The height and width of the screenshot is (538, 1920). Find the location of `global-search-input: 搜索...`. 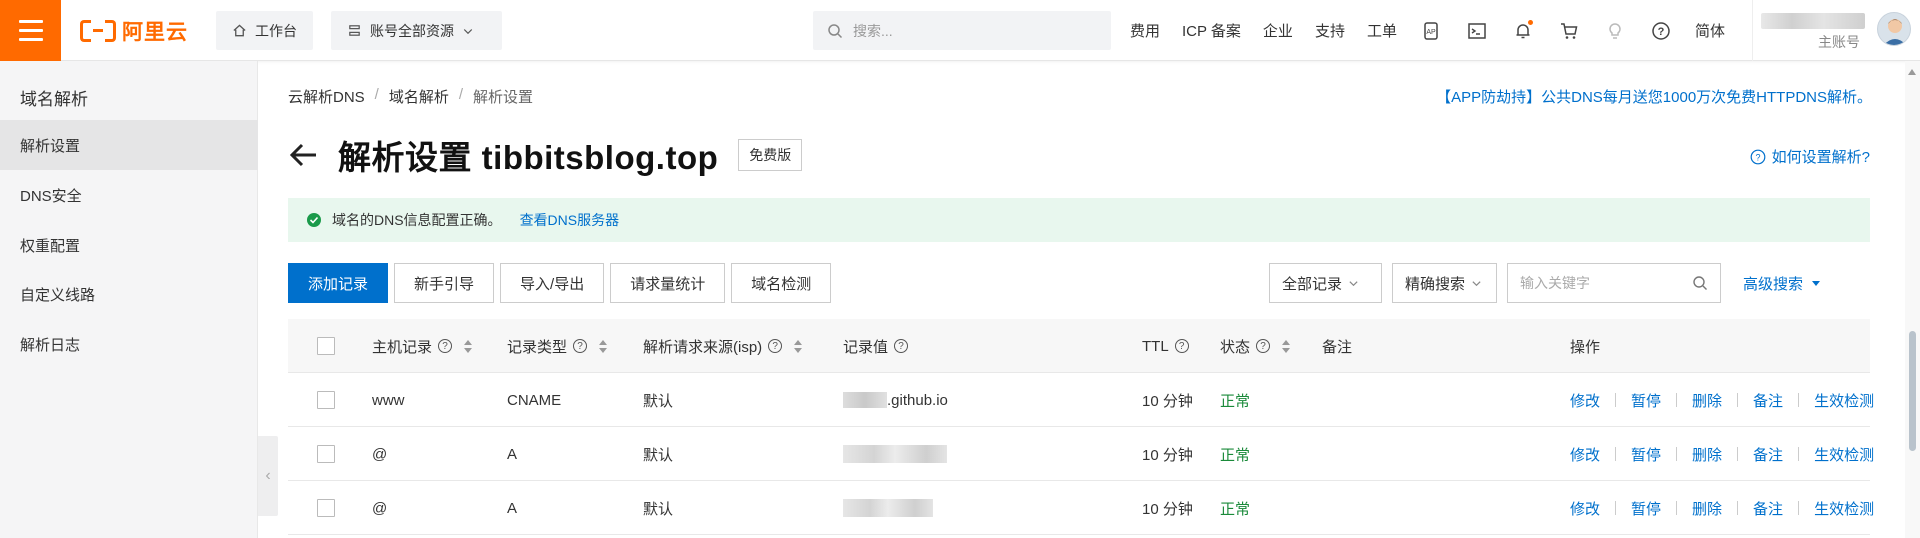

global-search-input: 搜索... is located at coordinates (962, 30).